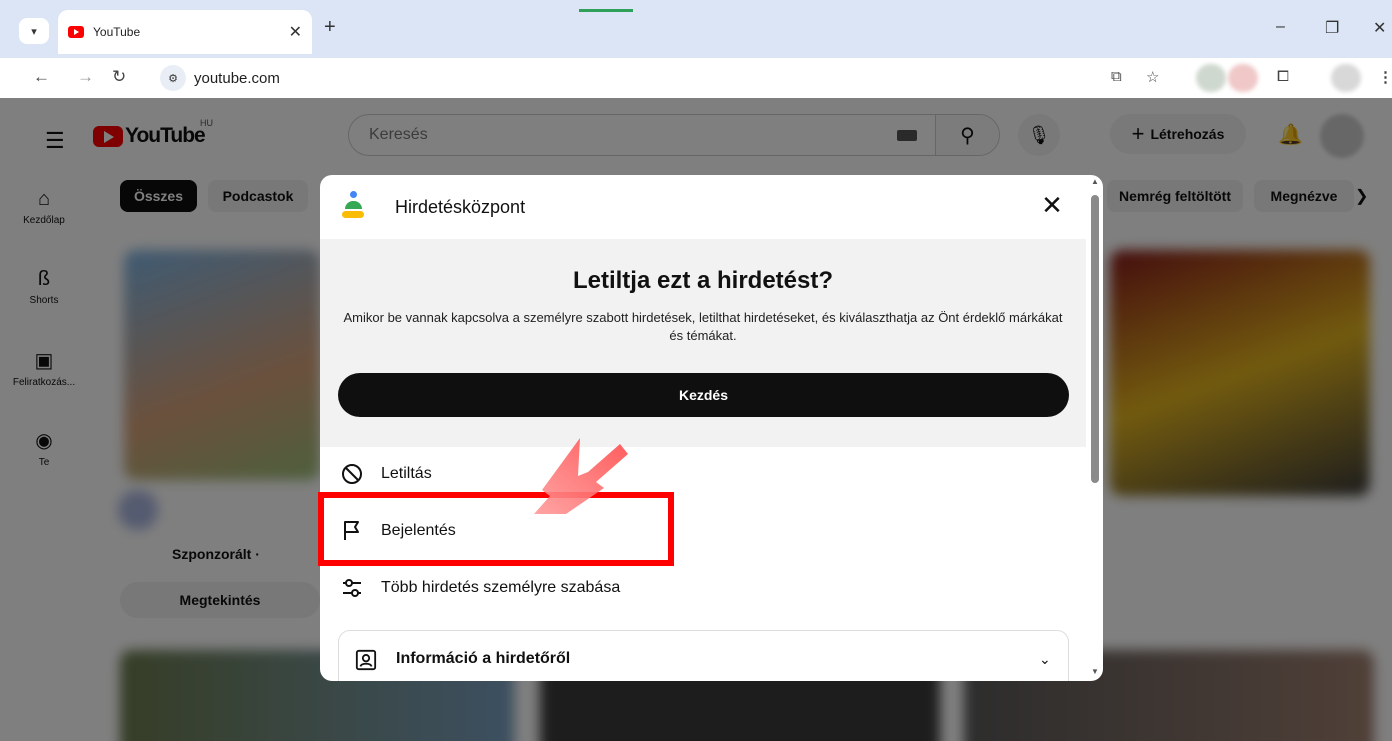 Image resolution: width=1392 pixels, height=741 pixels. Describe the element at coordinates (703, 588) in the screenshot. I see `option-customize-ads: Több hirdetés személyre szabása` at that location.